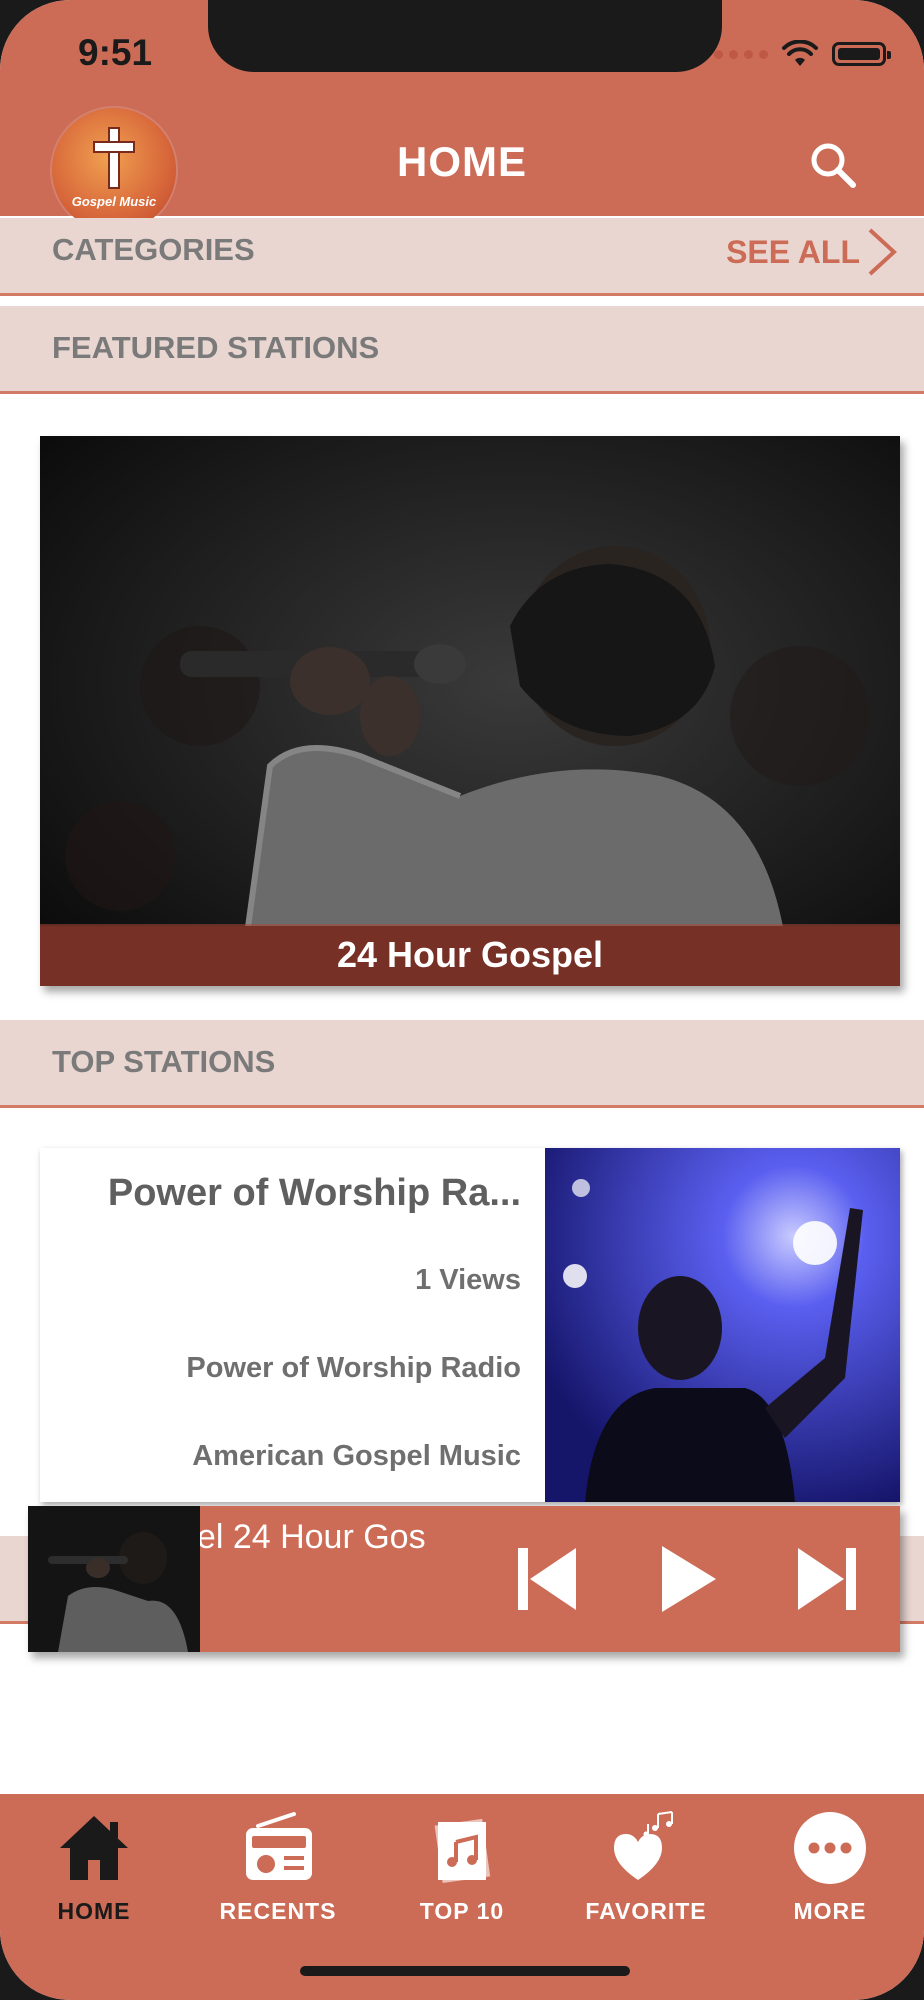 Image resolution: width=924 pixels, height=2000 pixels. Describe the element at coordinates (115, 52) in the screenshot. I see `status-time: 9:51` at that location.